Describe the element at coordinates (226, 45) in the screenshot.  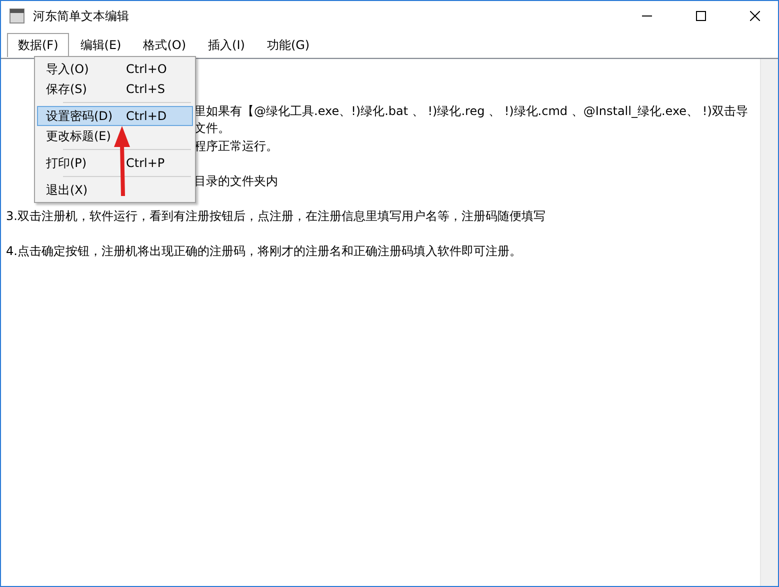
I see `menu-item: 插入(I)` at that location.